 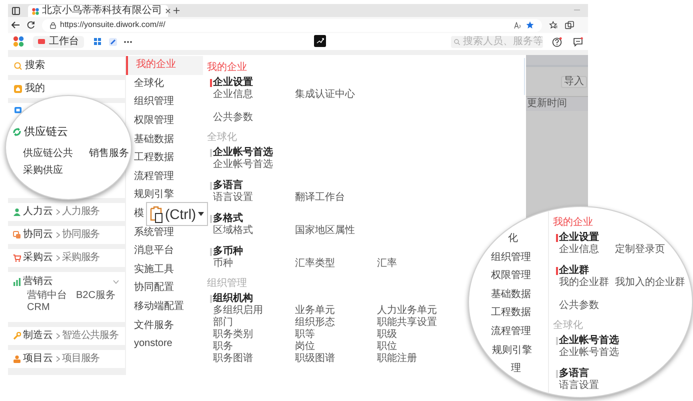 I want to click on read-aloud-icon, so click(x=518, y=25).